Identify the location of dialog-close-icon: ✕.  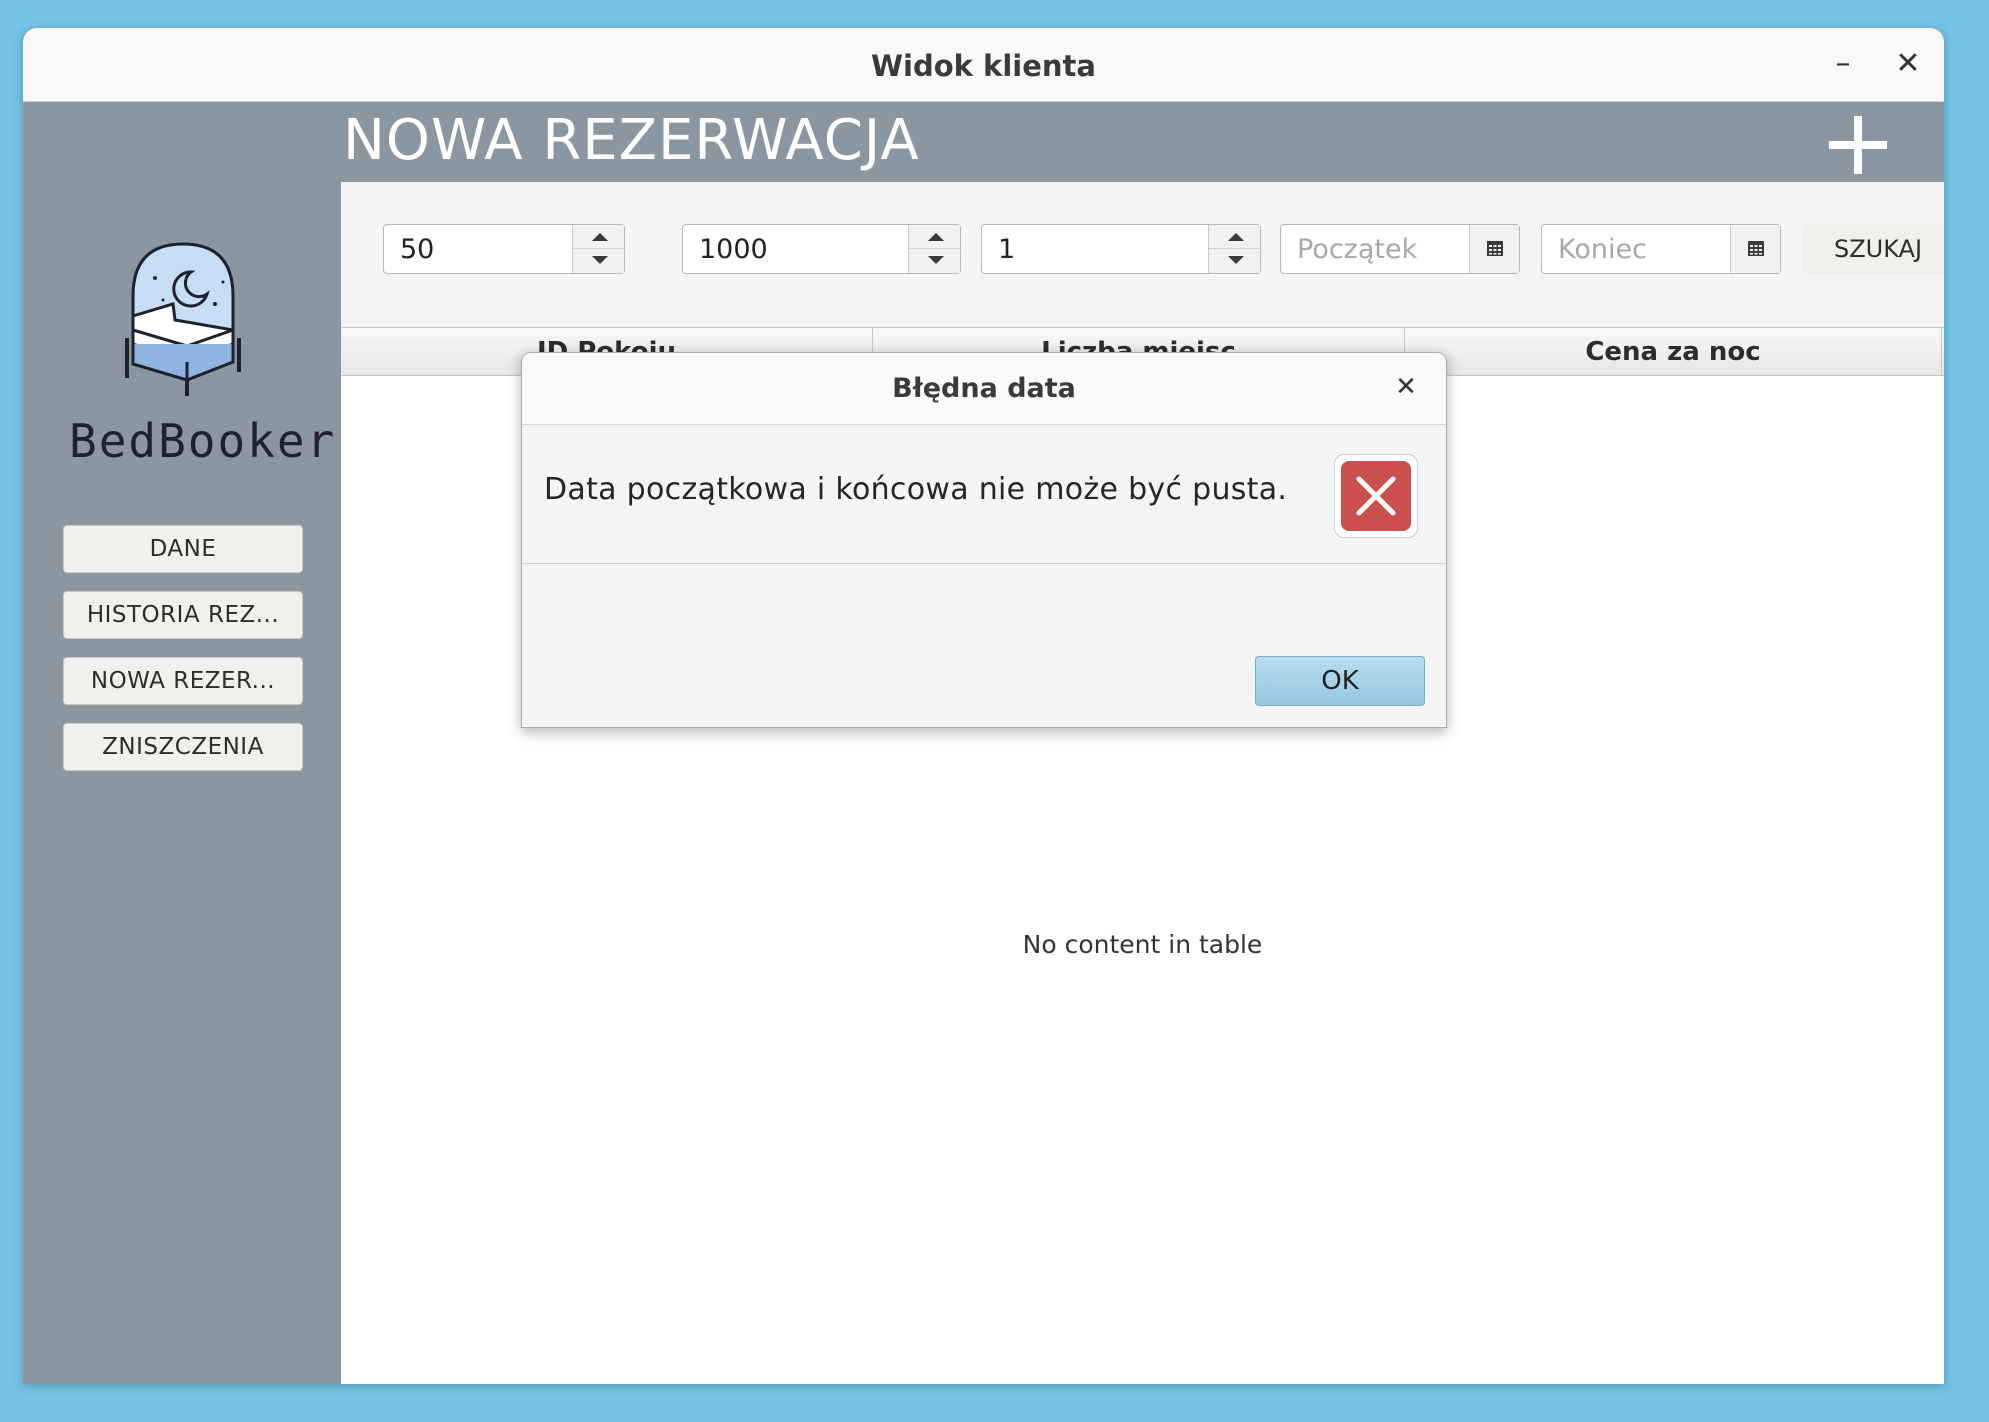
(1406, 387).